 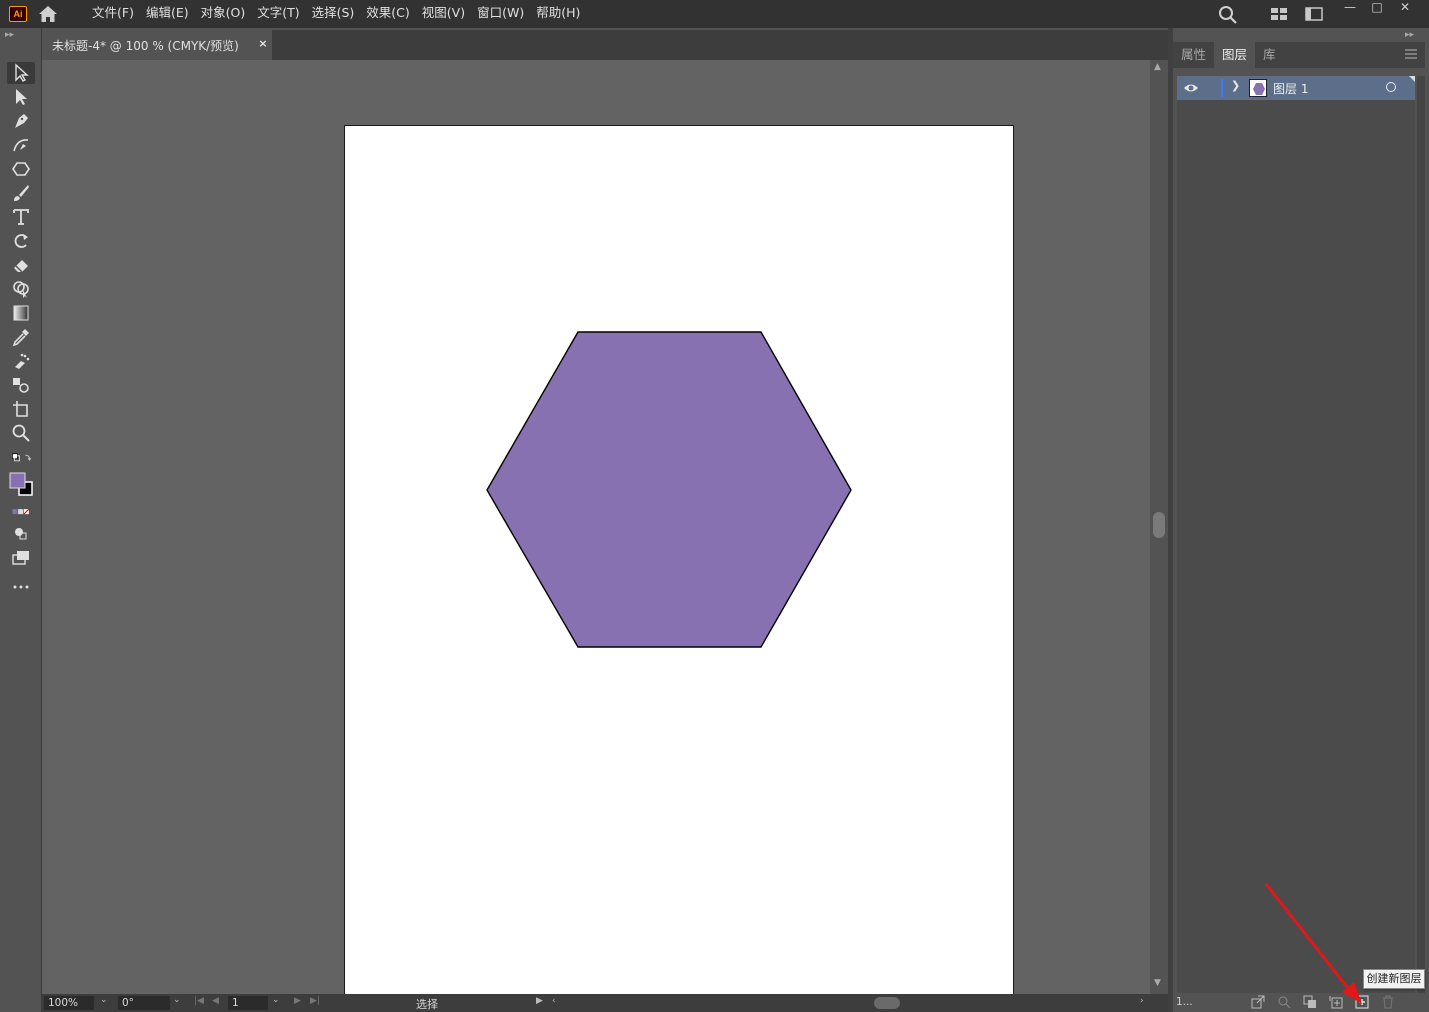 I want to click on export-icon, so click(x=1258, y=1002).